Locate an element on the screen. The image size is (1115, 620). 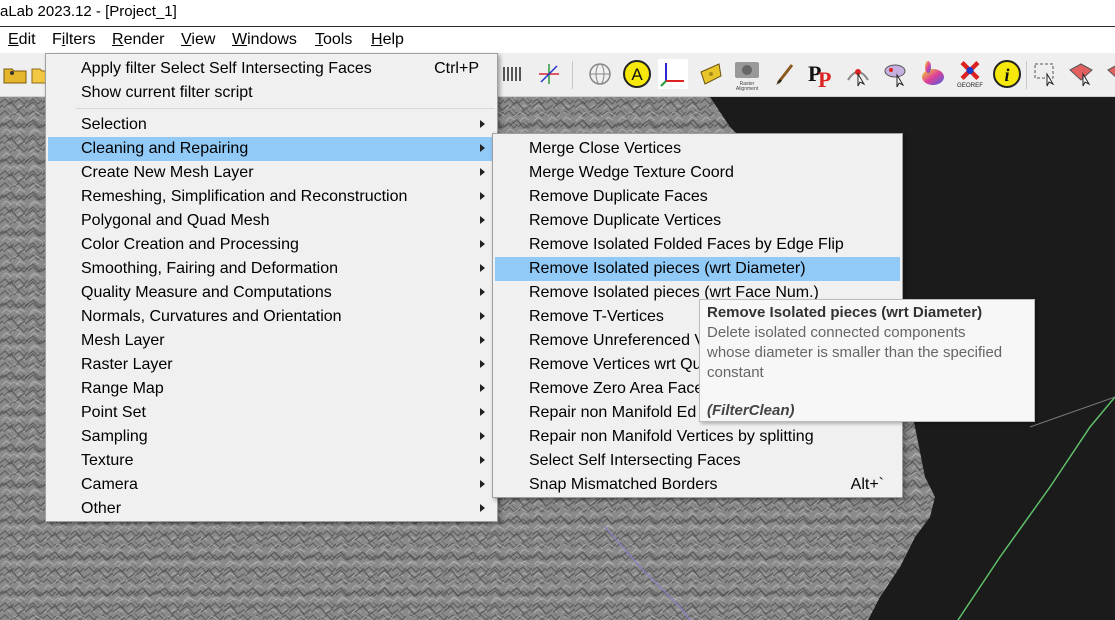
menu-item-texture: Texture is located at coordinates (271, 461).